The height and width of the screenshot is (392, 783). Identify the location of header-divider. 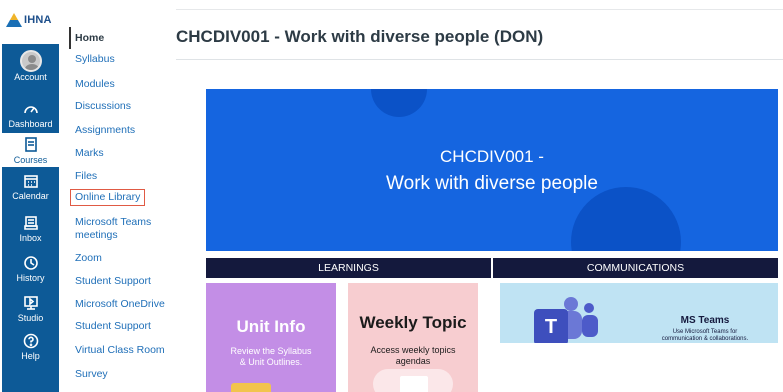
(479, 9).